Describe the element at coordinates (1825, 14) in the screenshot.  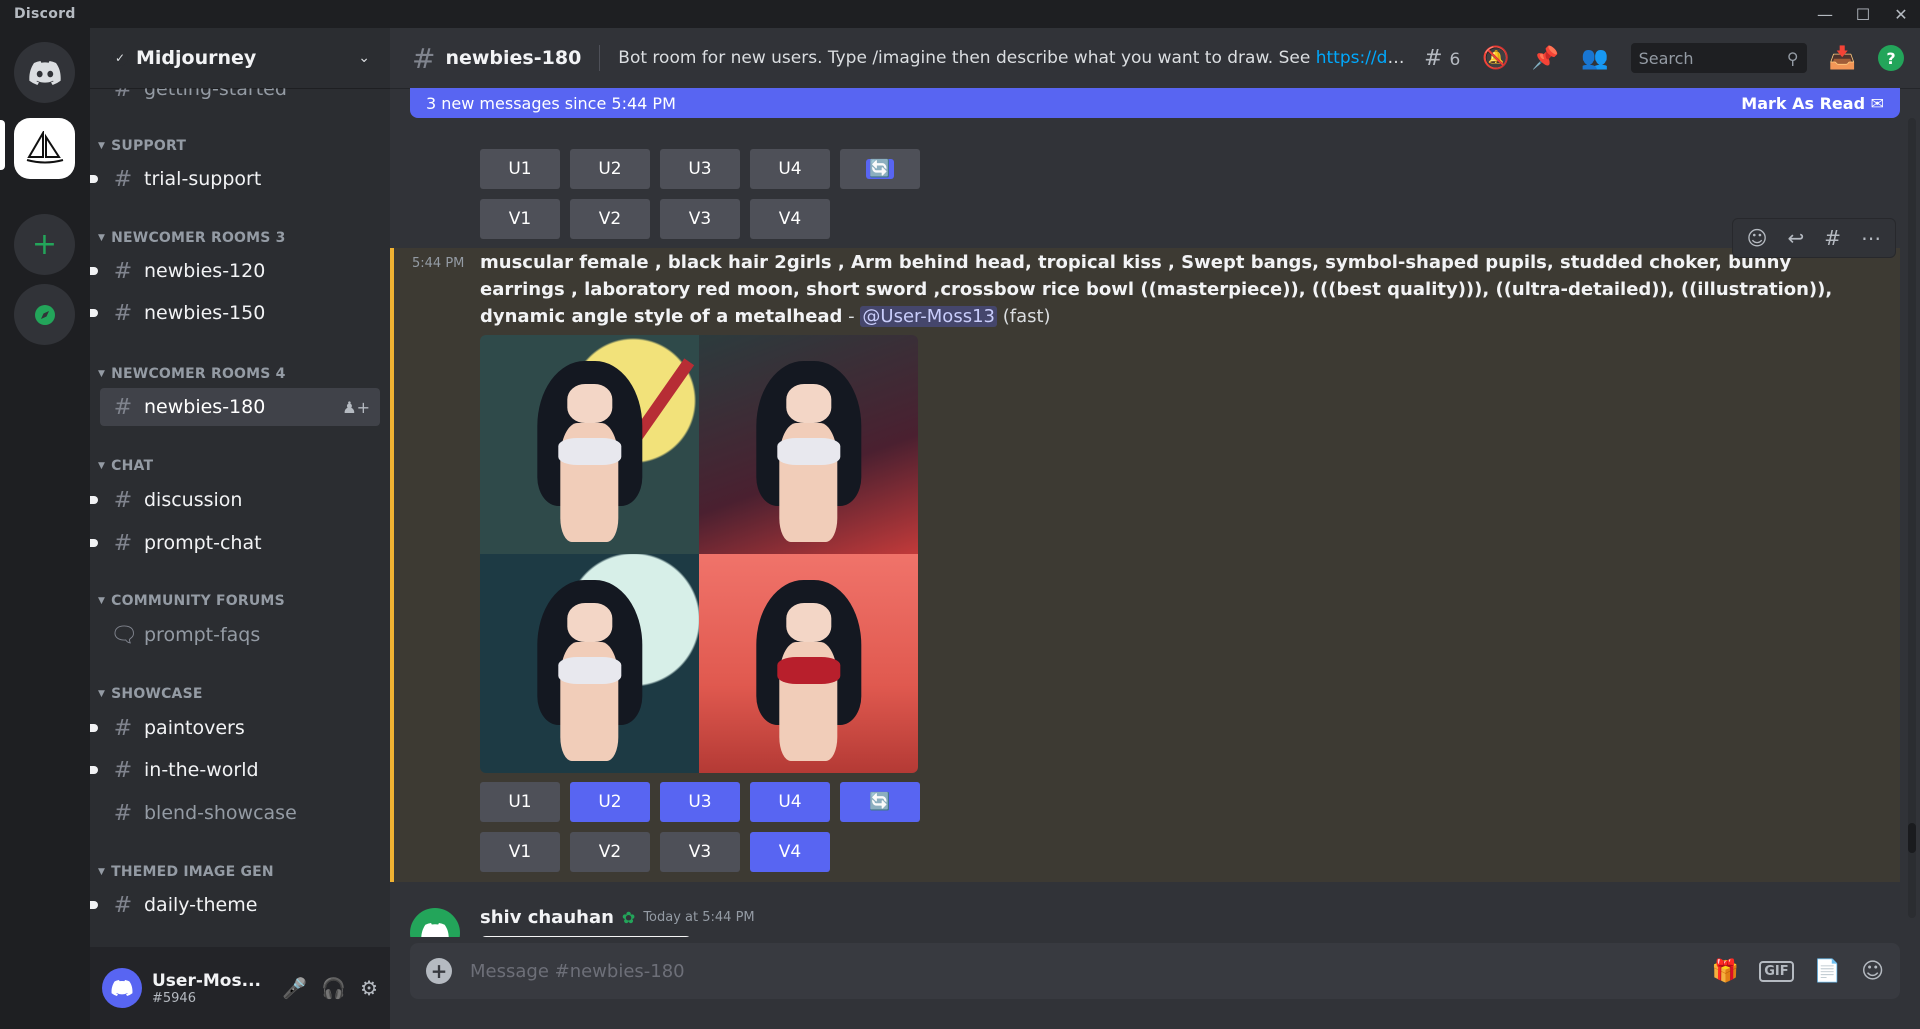
I see `minimize-icon: —` at that location.